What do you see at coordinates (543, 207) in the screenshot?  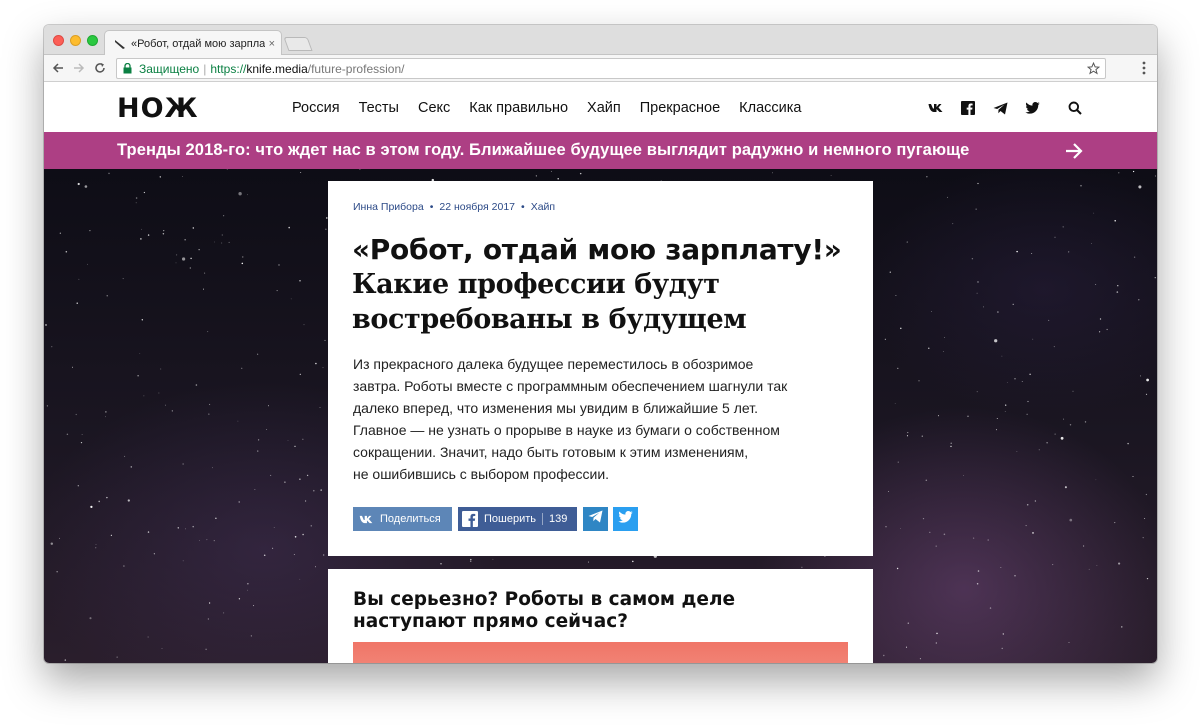 I see `article-category: Хайп` at bounding box center [543, 207].